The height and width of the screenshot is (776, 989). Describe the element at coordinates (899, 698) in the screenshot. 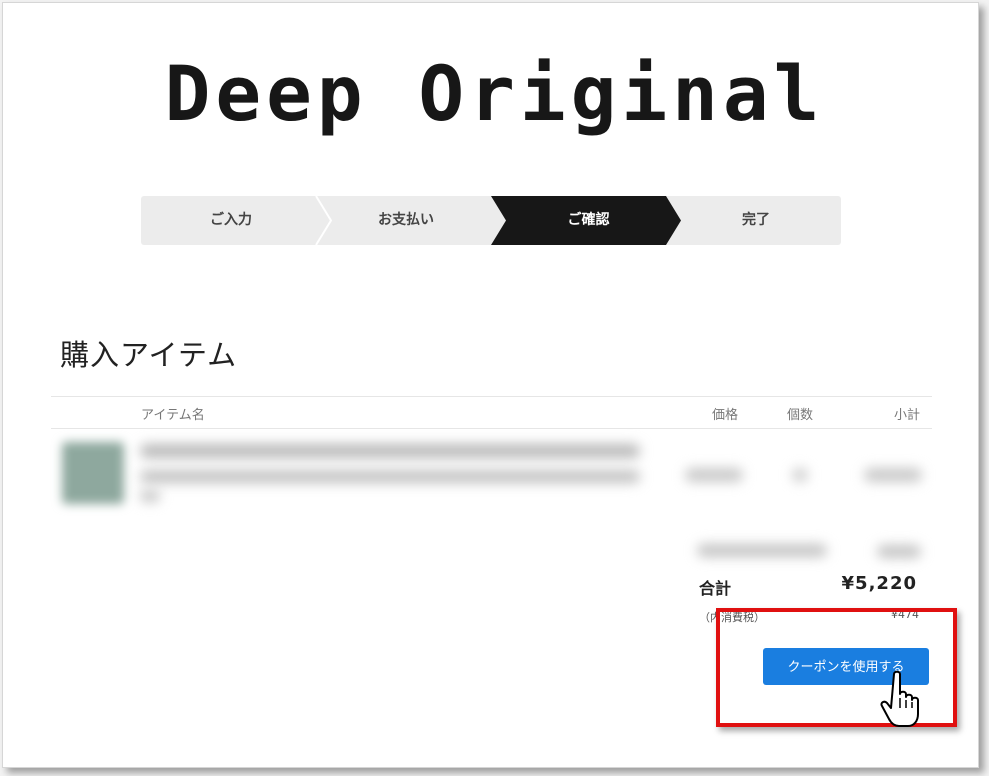

I see `hand-pointer-icon` at that location.